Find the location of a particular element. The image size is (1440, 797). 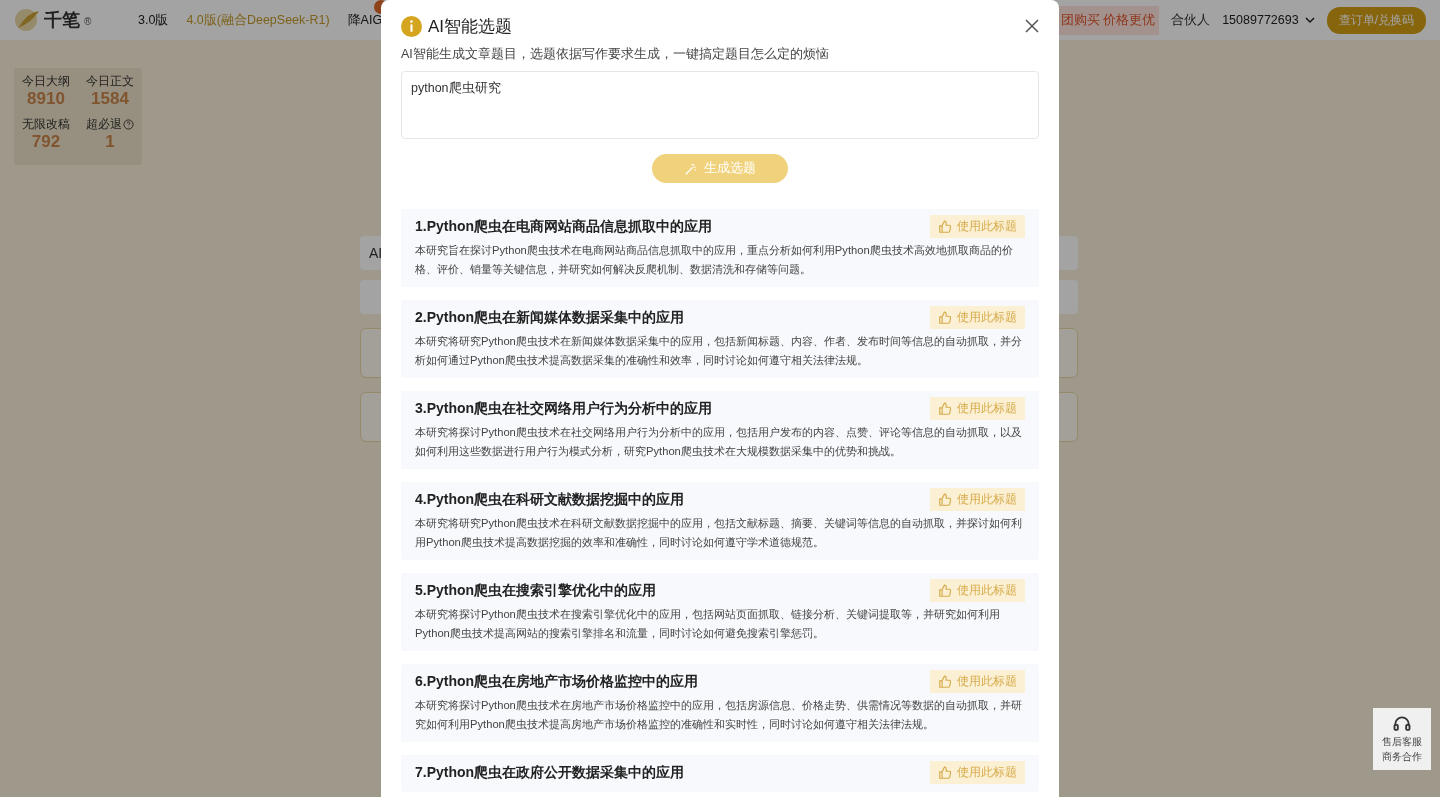

stat-value: 1 is located at coordinates (110, 141).